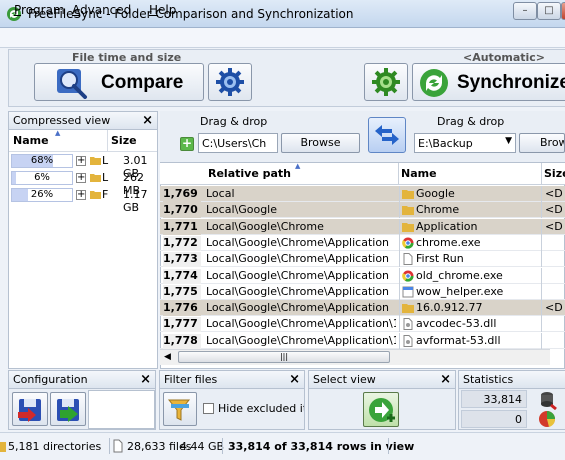  I want to click on hide-excluded-checkbox, so click(208, 408).